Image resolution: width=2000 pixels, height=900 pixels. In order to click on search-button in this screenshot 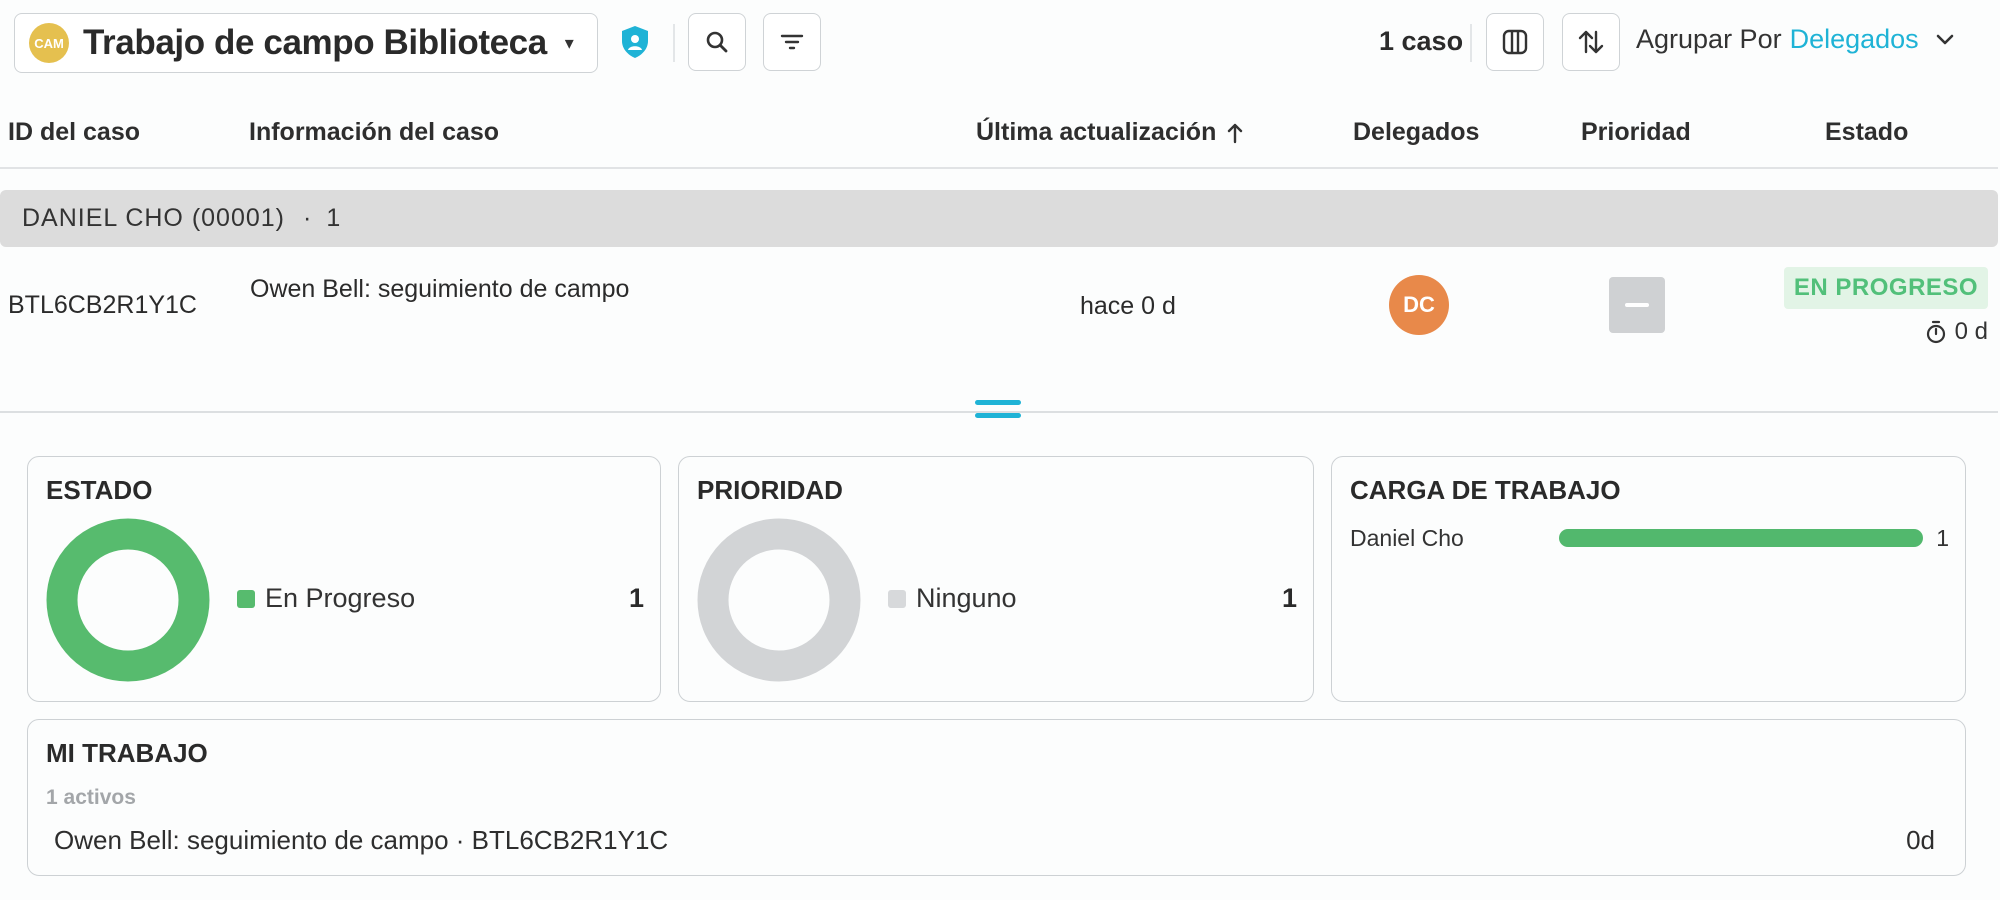, I will do `click(717, 42)`.